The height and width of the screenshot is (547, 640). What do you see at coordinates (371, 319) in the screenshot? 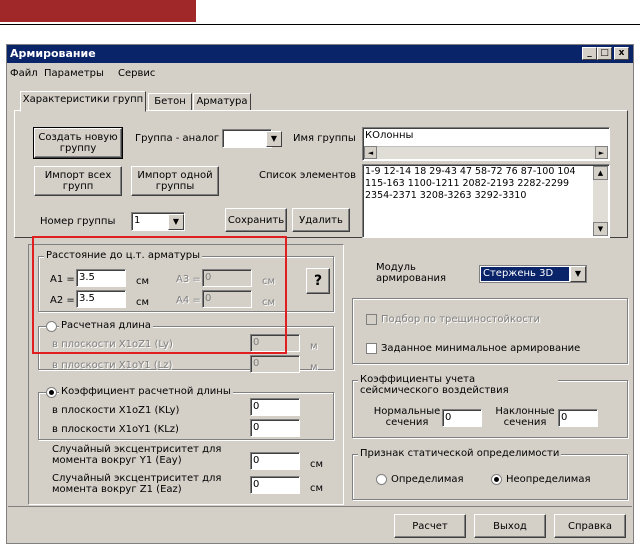
I see `crack-check-checkbox` at bounding box center [371, 319].